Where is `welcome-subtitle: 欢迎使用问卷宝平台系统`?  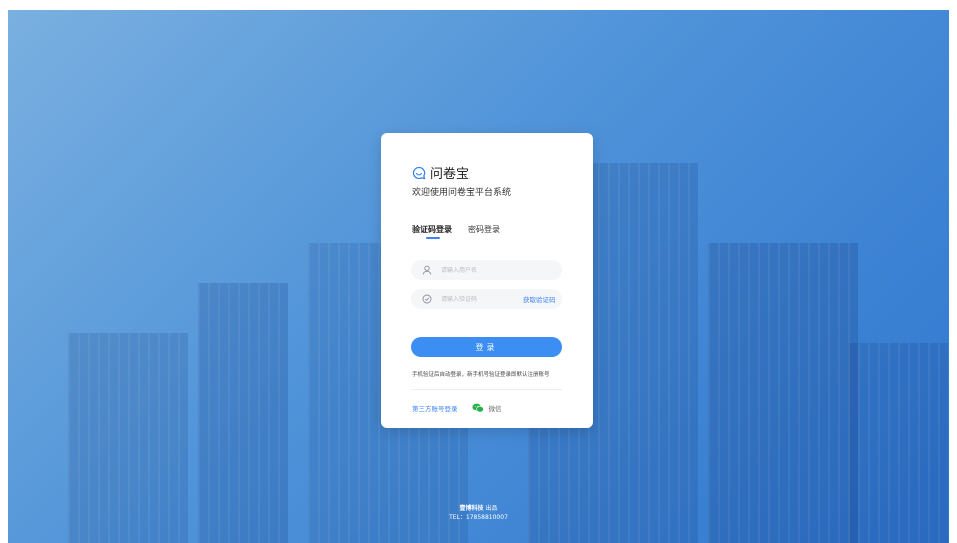 welcome-subtitle: 欢迎使用问卷宝平台系统 is located at coordinates (462, 193).